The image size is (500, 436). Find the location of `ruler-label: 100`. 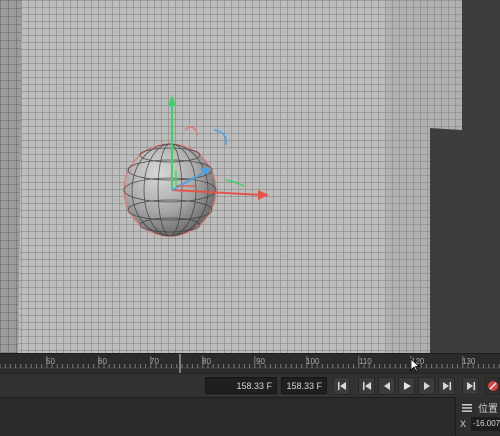

ruler-label: 100 is located at coordinates (313, 361).